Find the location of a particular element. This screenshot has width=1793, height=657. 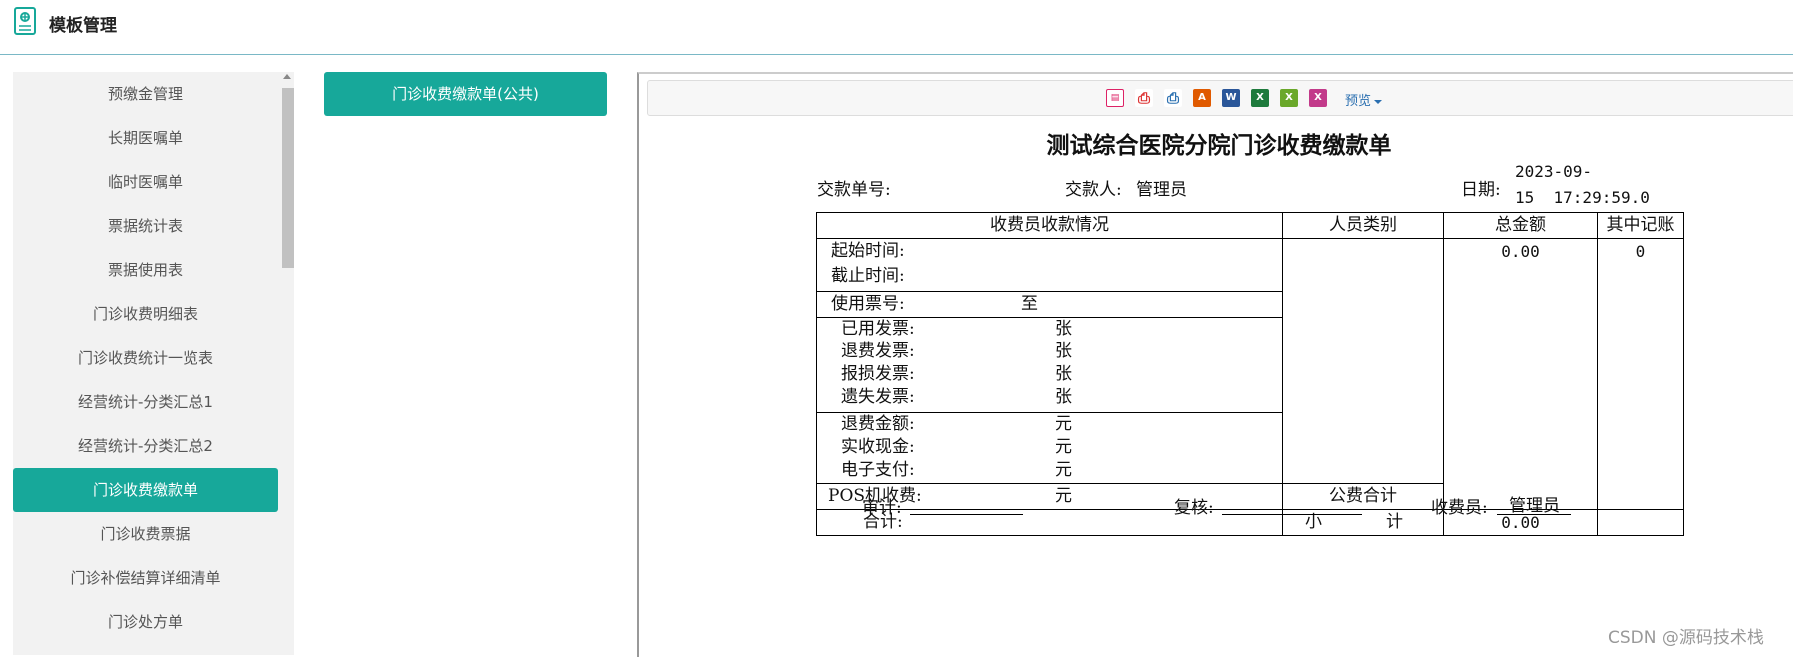

amount-cell: 退费金额: 元 实收现金: 元 电子支付: 元 is located at coordinates (1049, 448).